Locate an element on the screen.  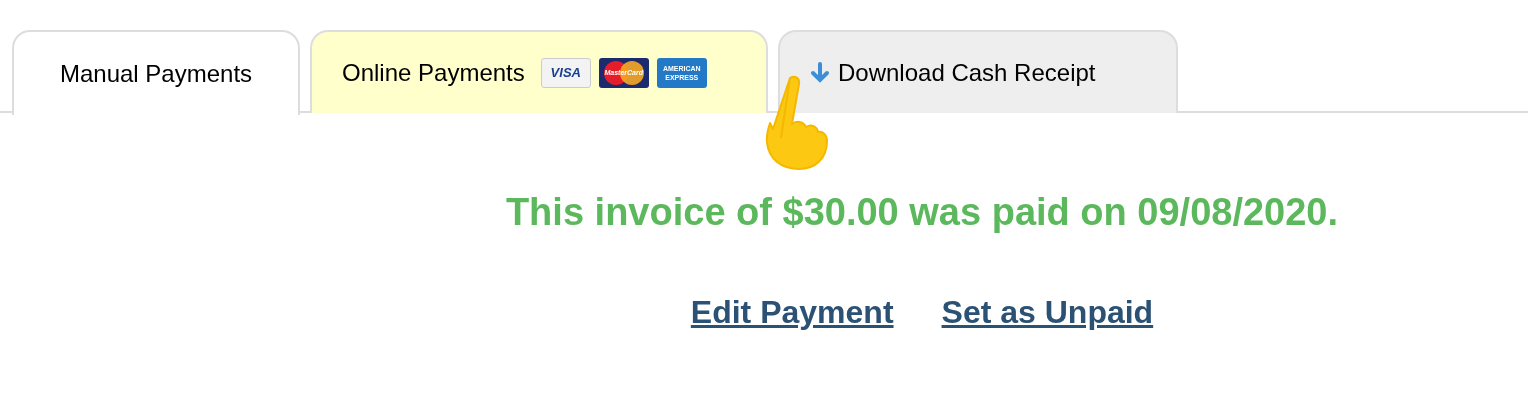
tab: Manual Payments is located at coordinates (156, 72).